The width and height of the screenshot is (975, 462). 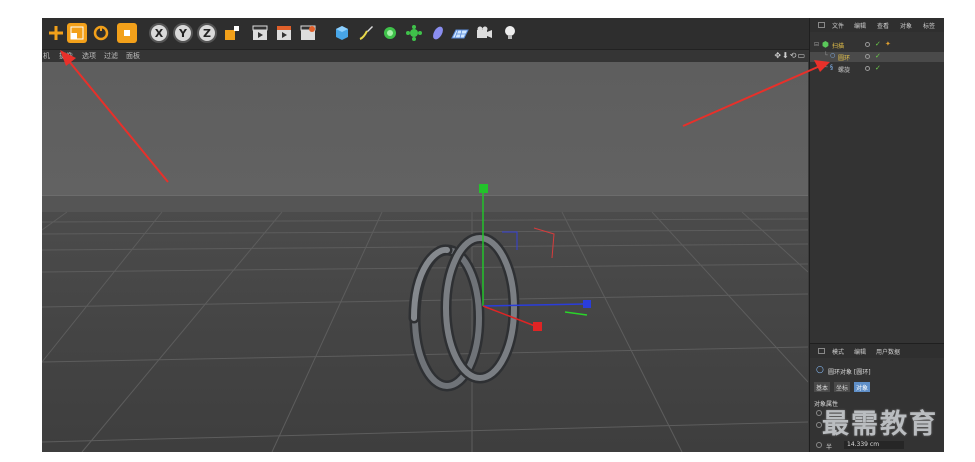 I want to click on attribute-manager-menu: 模式 编辑 用户数据, so click(x=877, y=351).